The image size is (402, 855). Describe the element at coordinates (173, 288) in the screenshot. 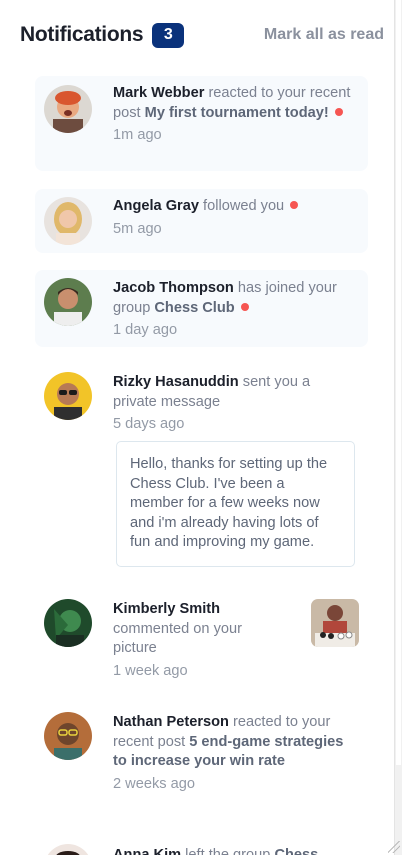

I see `user-name: Jacob Thompson` at that location.